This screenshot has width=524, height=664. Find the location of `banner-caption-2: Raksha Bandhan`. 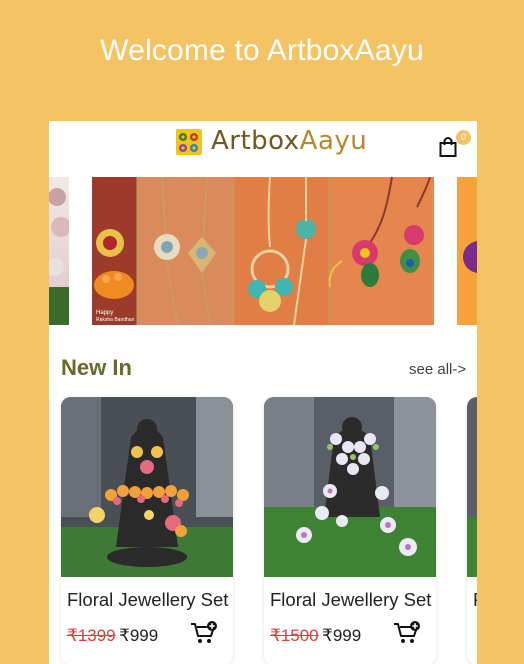

banner-caption-2: Raksha Bandhan is located at coordinates (115, 320).